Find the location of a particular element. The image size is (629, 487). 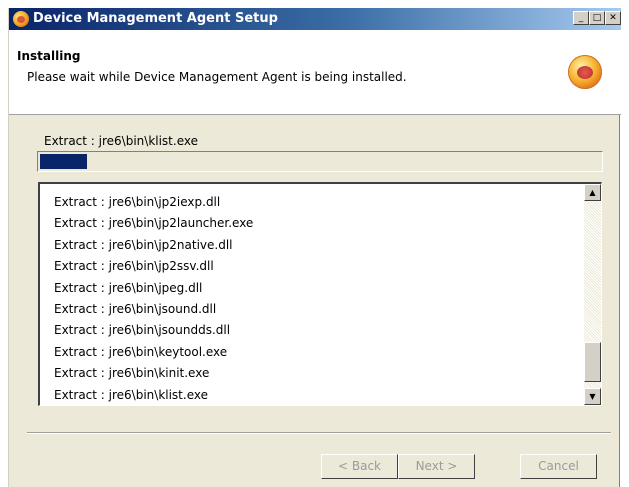

scroll-down-button: ▼ is located at coordinates (592, 396).